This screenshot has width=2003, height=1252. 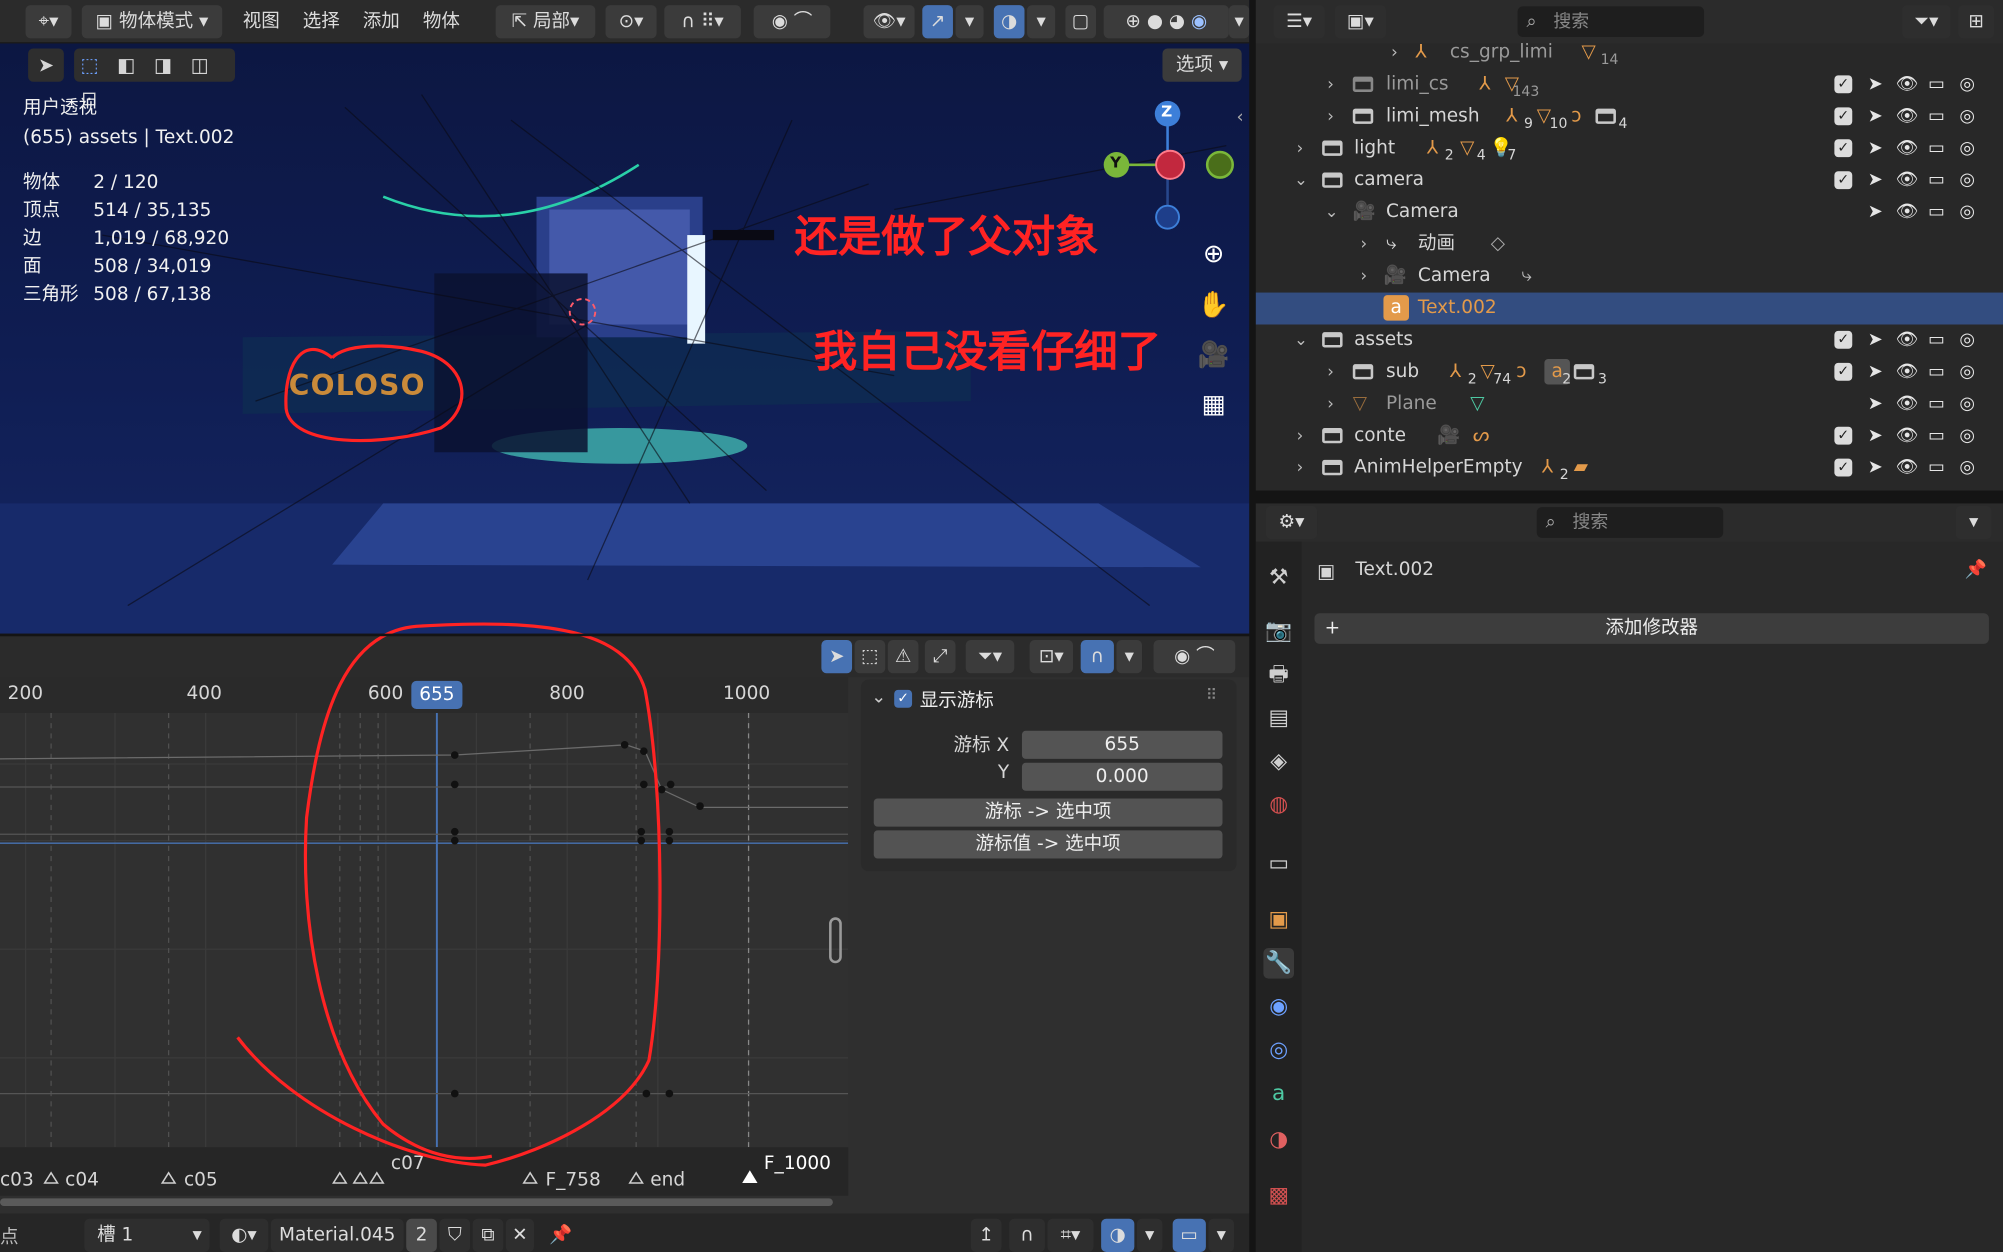 What do you see at coordinates (1278, 631) in the screenshot?
I see `render-properties-icon: 📷` at bounding box center [1278, 631].